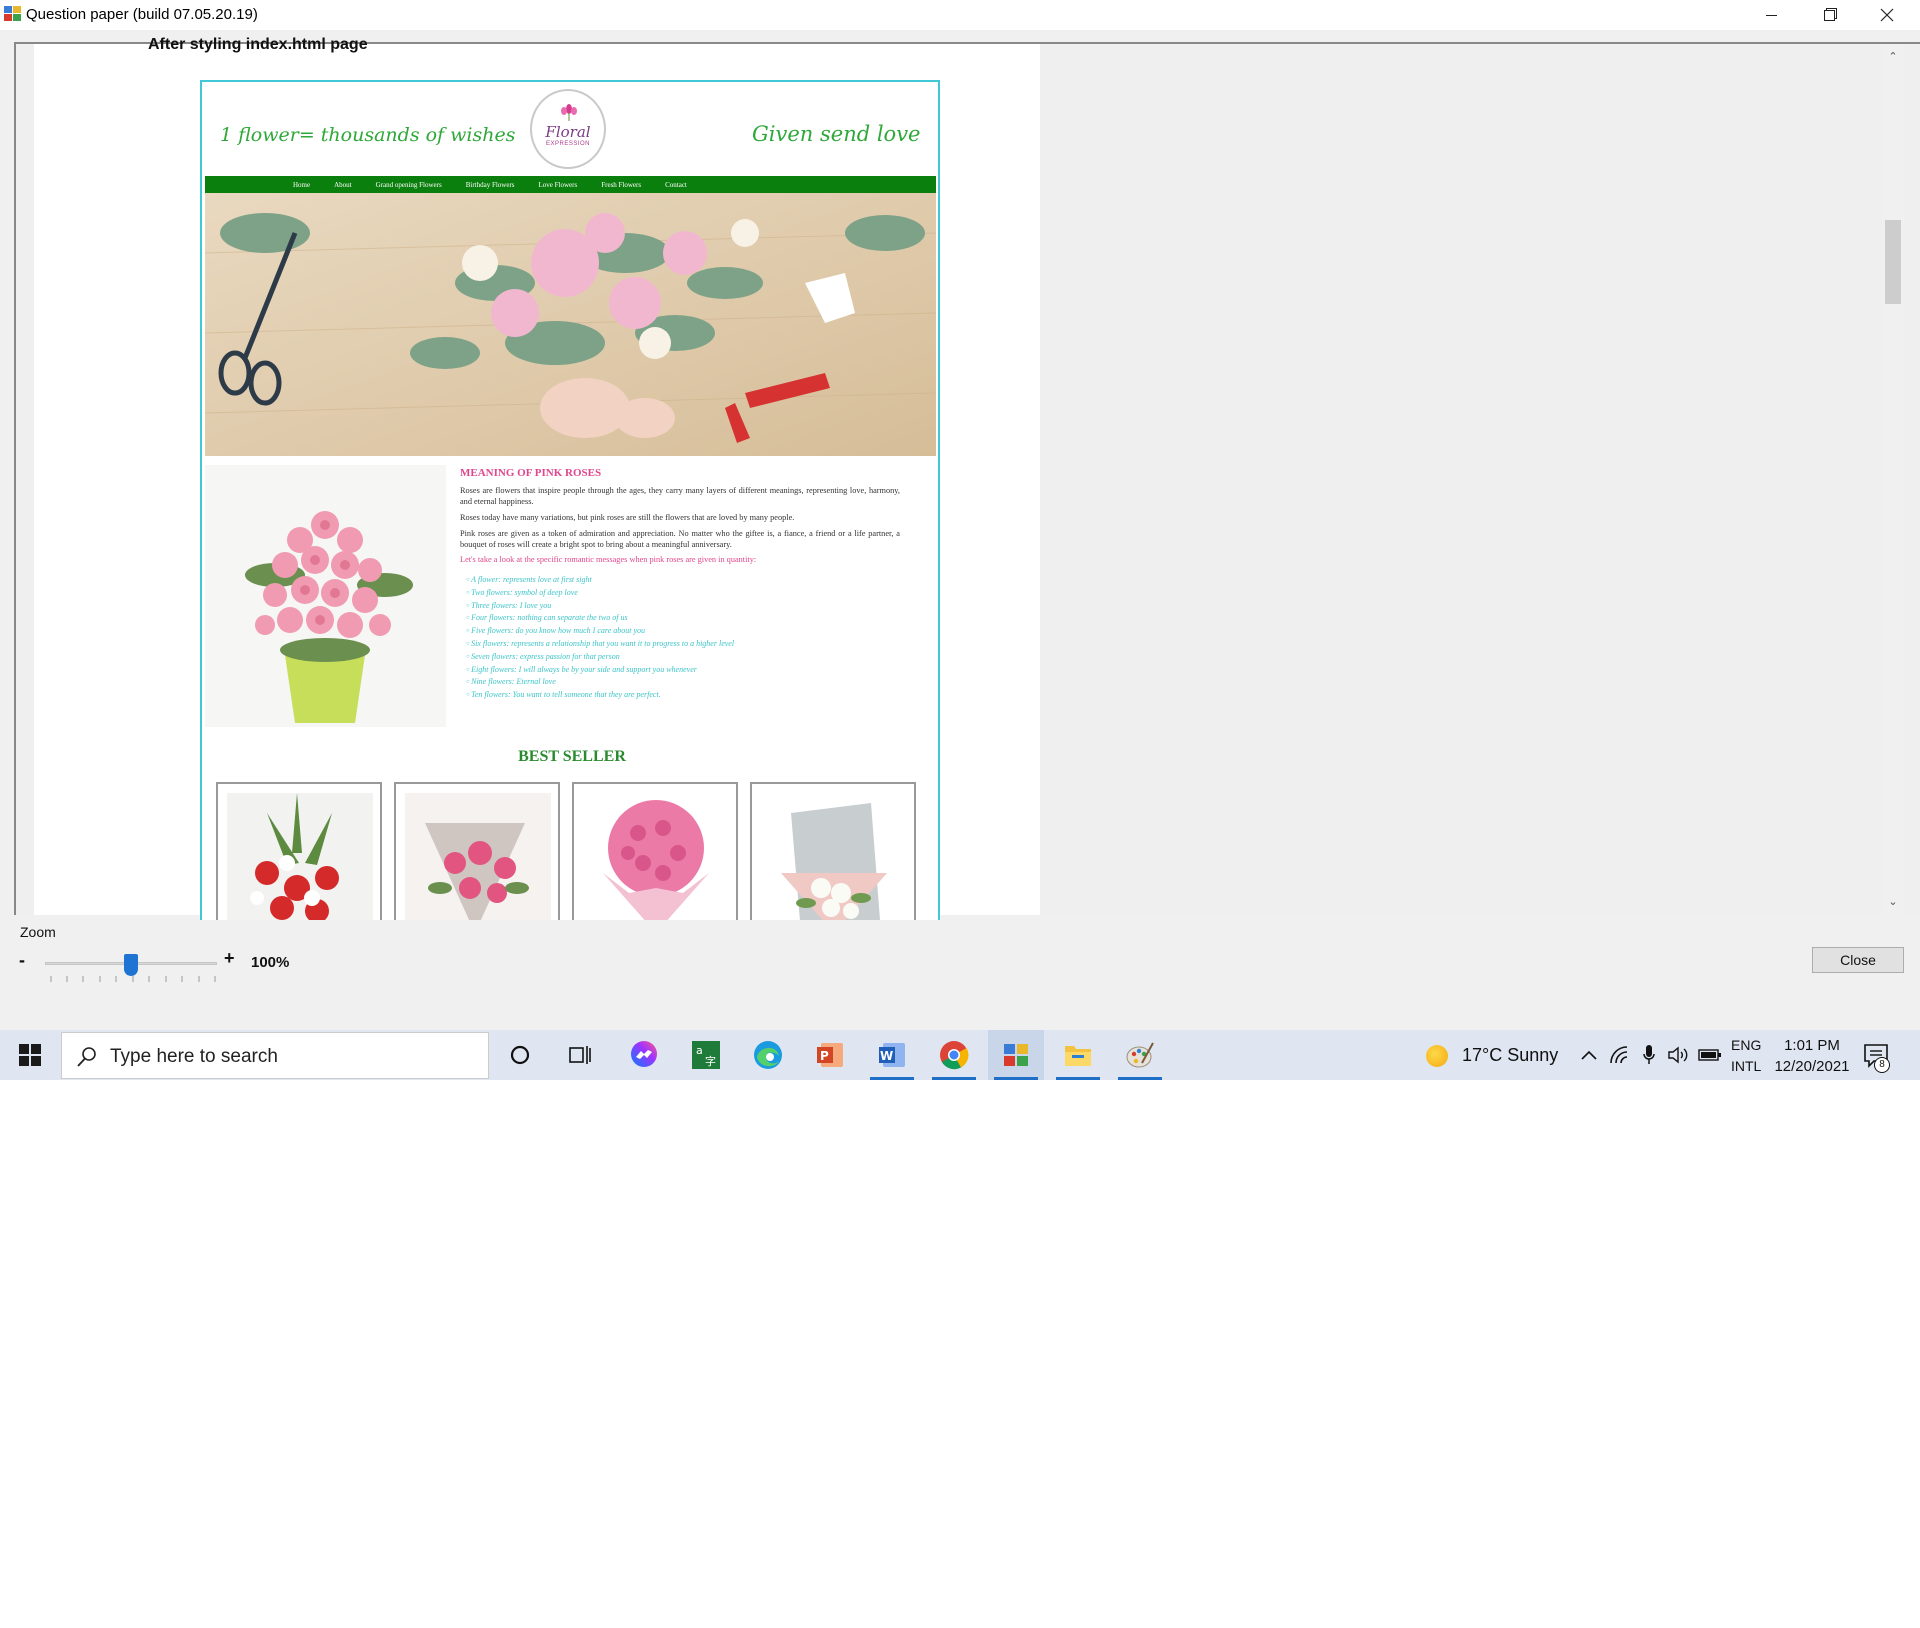 The image size is (1920, 1628). Describe the element at coordinates (824, 1056) in the screenshot. I see `svg-text: P` at that location.